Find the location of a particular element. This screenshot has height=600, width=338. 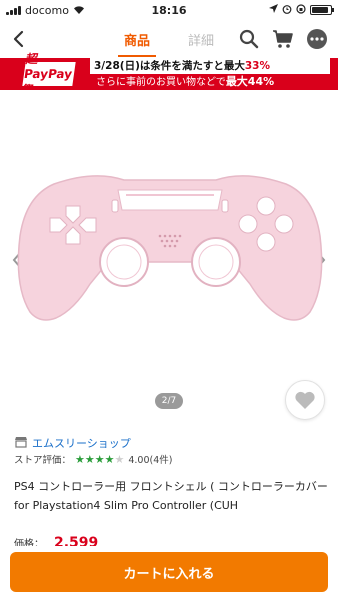

star-rating-icon: ★★★★★ is located at coordinates (100, 459).